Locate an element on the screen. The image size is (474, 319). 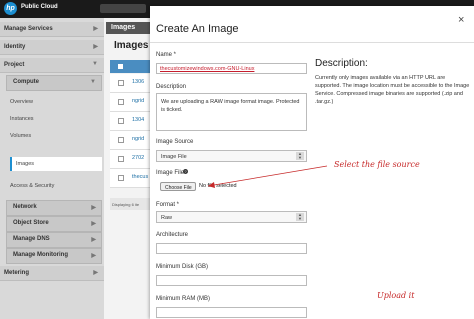
annotation-select-file: Select the file source is located at coordinates (377, 164).